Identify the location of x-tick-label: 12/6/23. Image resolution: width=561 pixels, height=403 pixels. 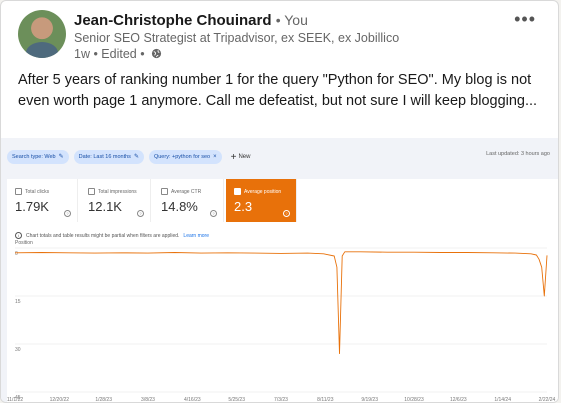
(458, 400).